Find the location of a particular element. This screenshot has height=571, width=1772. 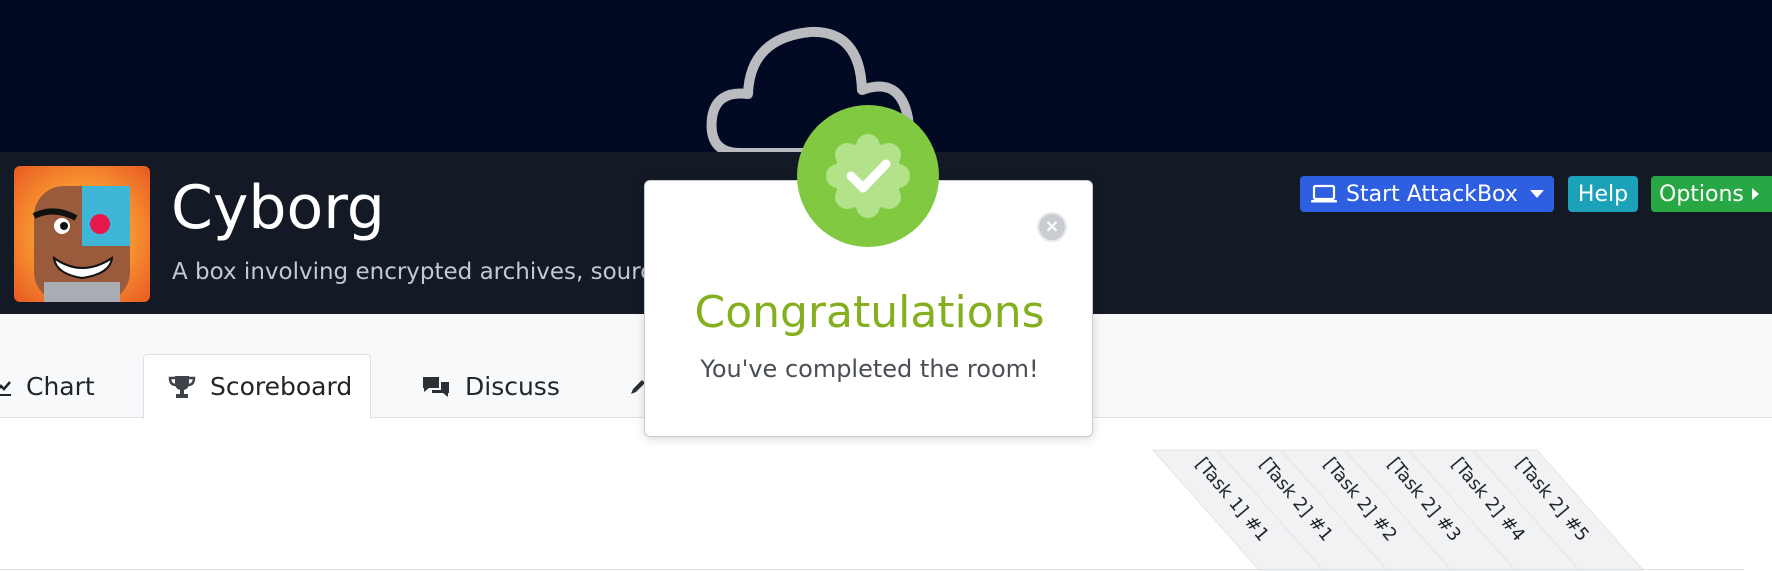

success-badge is located at coordinates (868, 176).